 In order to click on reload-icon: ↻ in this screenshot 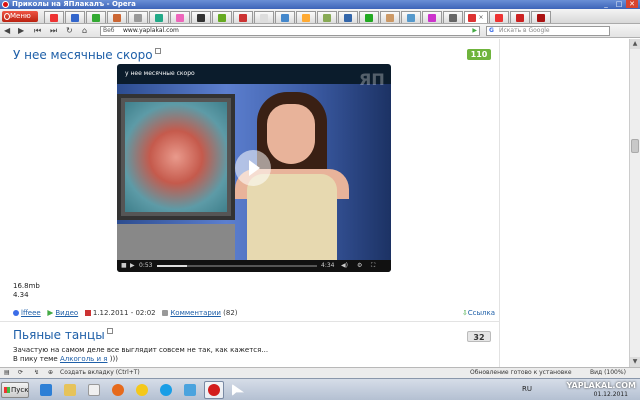, I will do `click(69, 31)`.